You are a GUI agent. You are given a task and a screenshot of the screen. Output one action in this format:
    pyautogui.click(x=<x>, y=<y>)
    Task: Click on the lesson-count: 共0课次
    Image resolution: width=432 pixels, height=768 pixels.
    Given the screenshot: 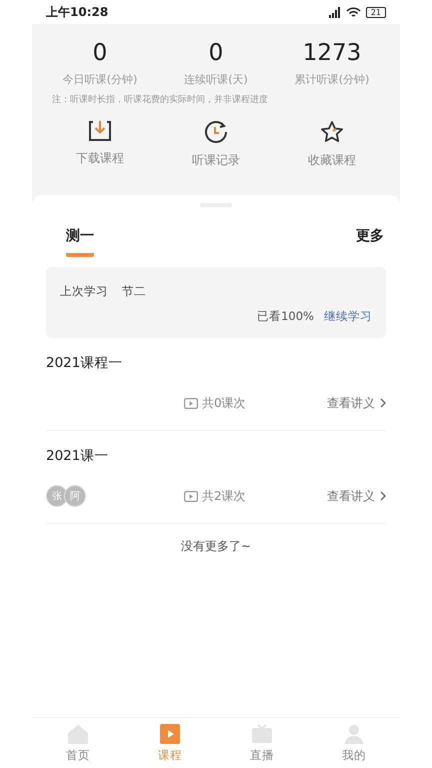 What is the action you would take?
    pyautogui.click(x=224, y=403)
    